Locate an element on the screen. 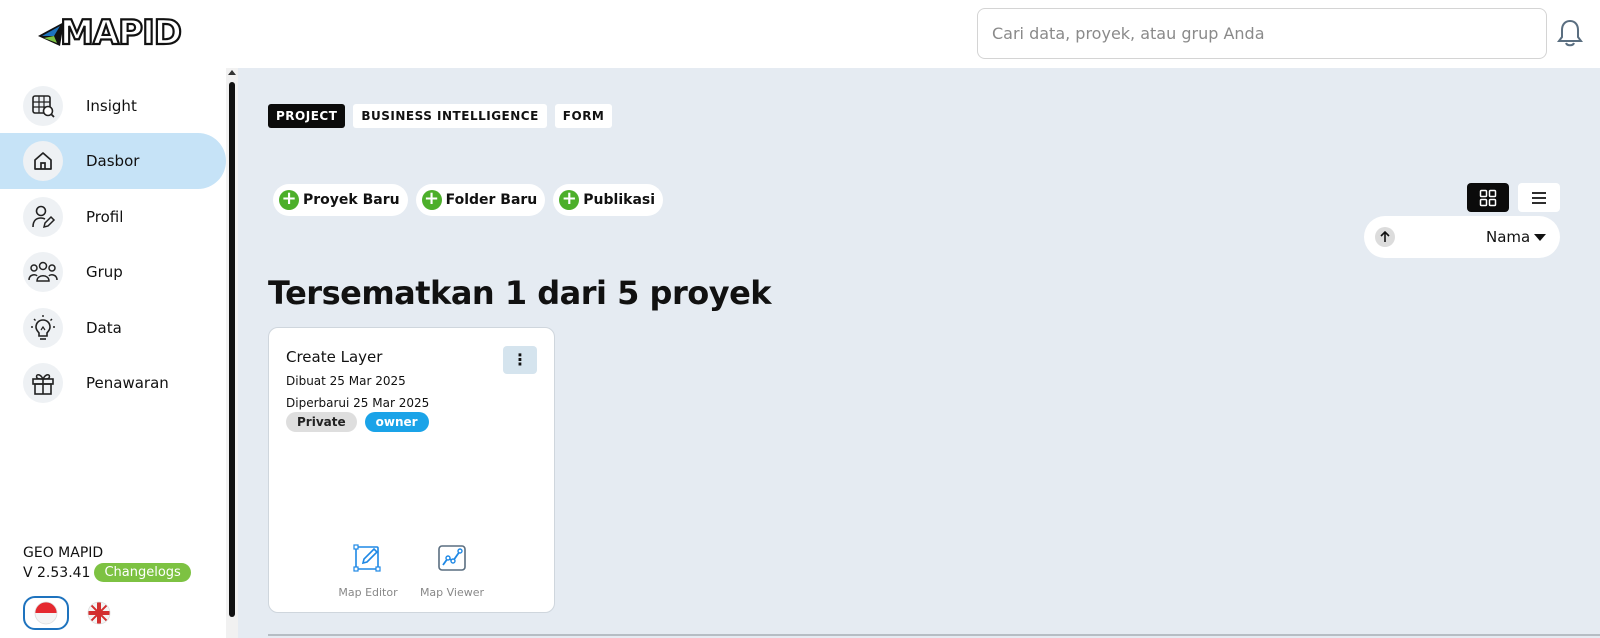 The image size is (1600, 638). card-menu-button: ⋮ is located at coordinates (520, 360).